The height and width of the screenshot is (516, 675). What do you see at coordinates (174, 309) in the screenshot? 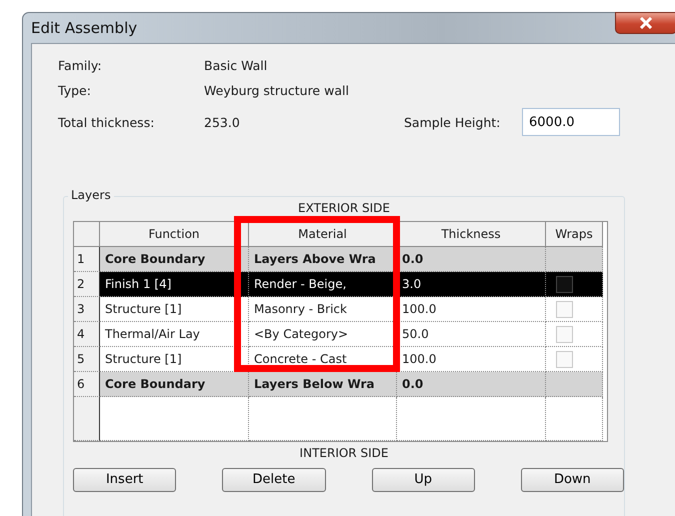
I see `table-cell: Structure [1]` at bounding box center [174, 309].